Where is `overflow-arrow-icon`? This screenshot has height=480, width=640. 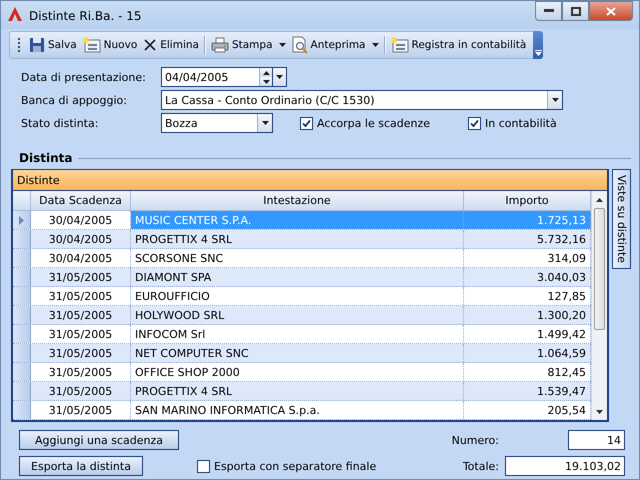
overflow-arrow-icon is located at coordinates (538, 53).